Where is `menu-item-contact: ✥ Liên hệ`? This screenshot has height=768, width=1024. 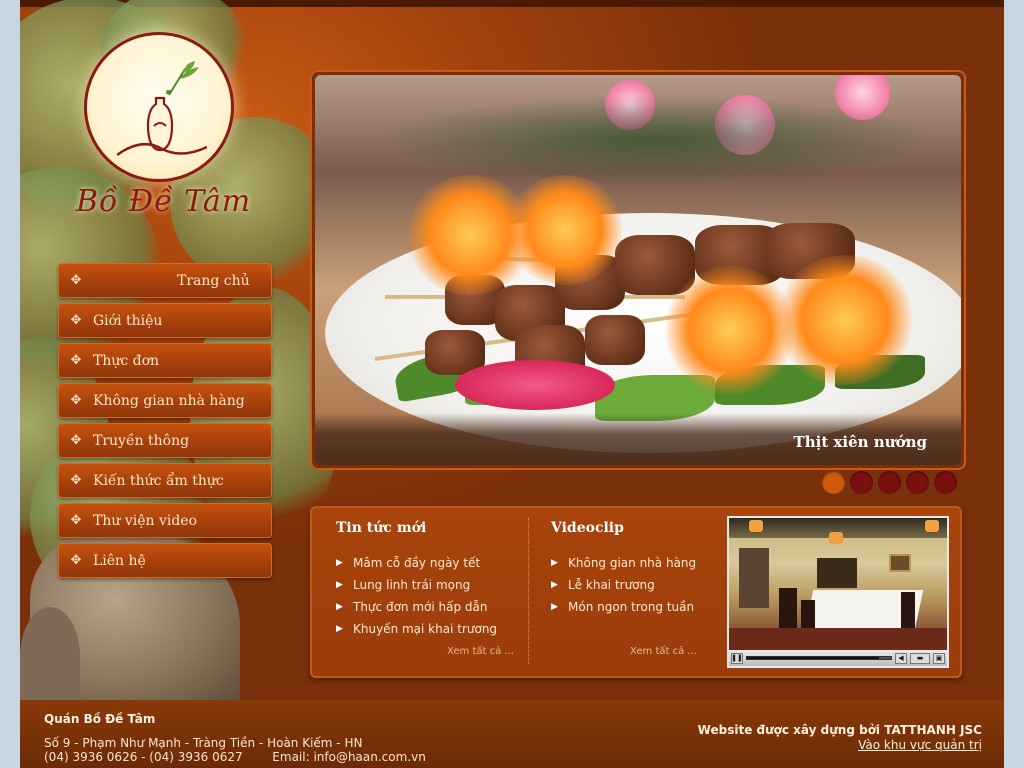
menu-item-contact: ✥ Liên hệ is located at coordinates (165, 560).